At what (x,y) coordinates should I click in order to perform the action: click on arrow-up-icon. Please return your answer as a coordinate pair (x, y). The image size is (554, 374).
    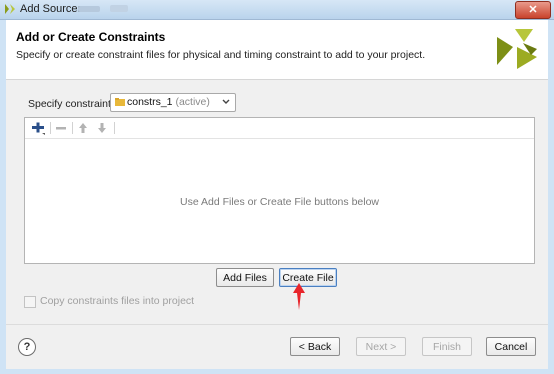
    Looking at the image, I should click on (83, 128).